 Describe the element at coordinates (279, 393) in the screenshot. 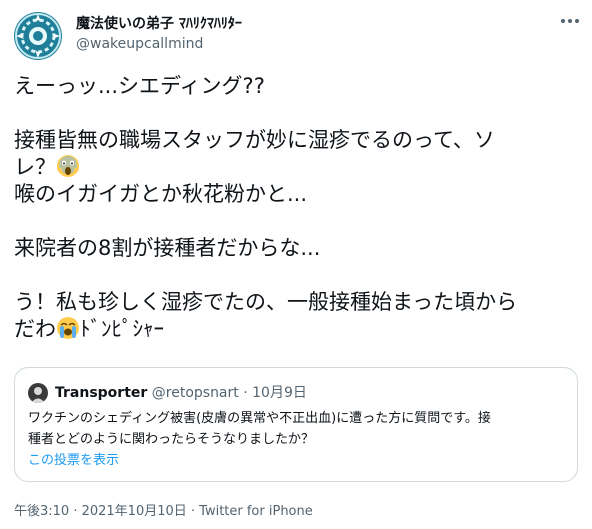

I see `quote-date: 10月9日` at that location.